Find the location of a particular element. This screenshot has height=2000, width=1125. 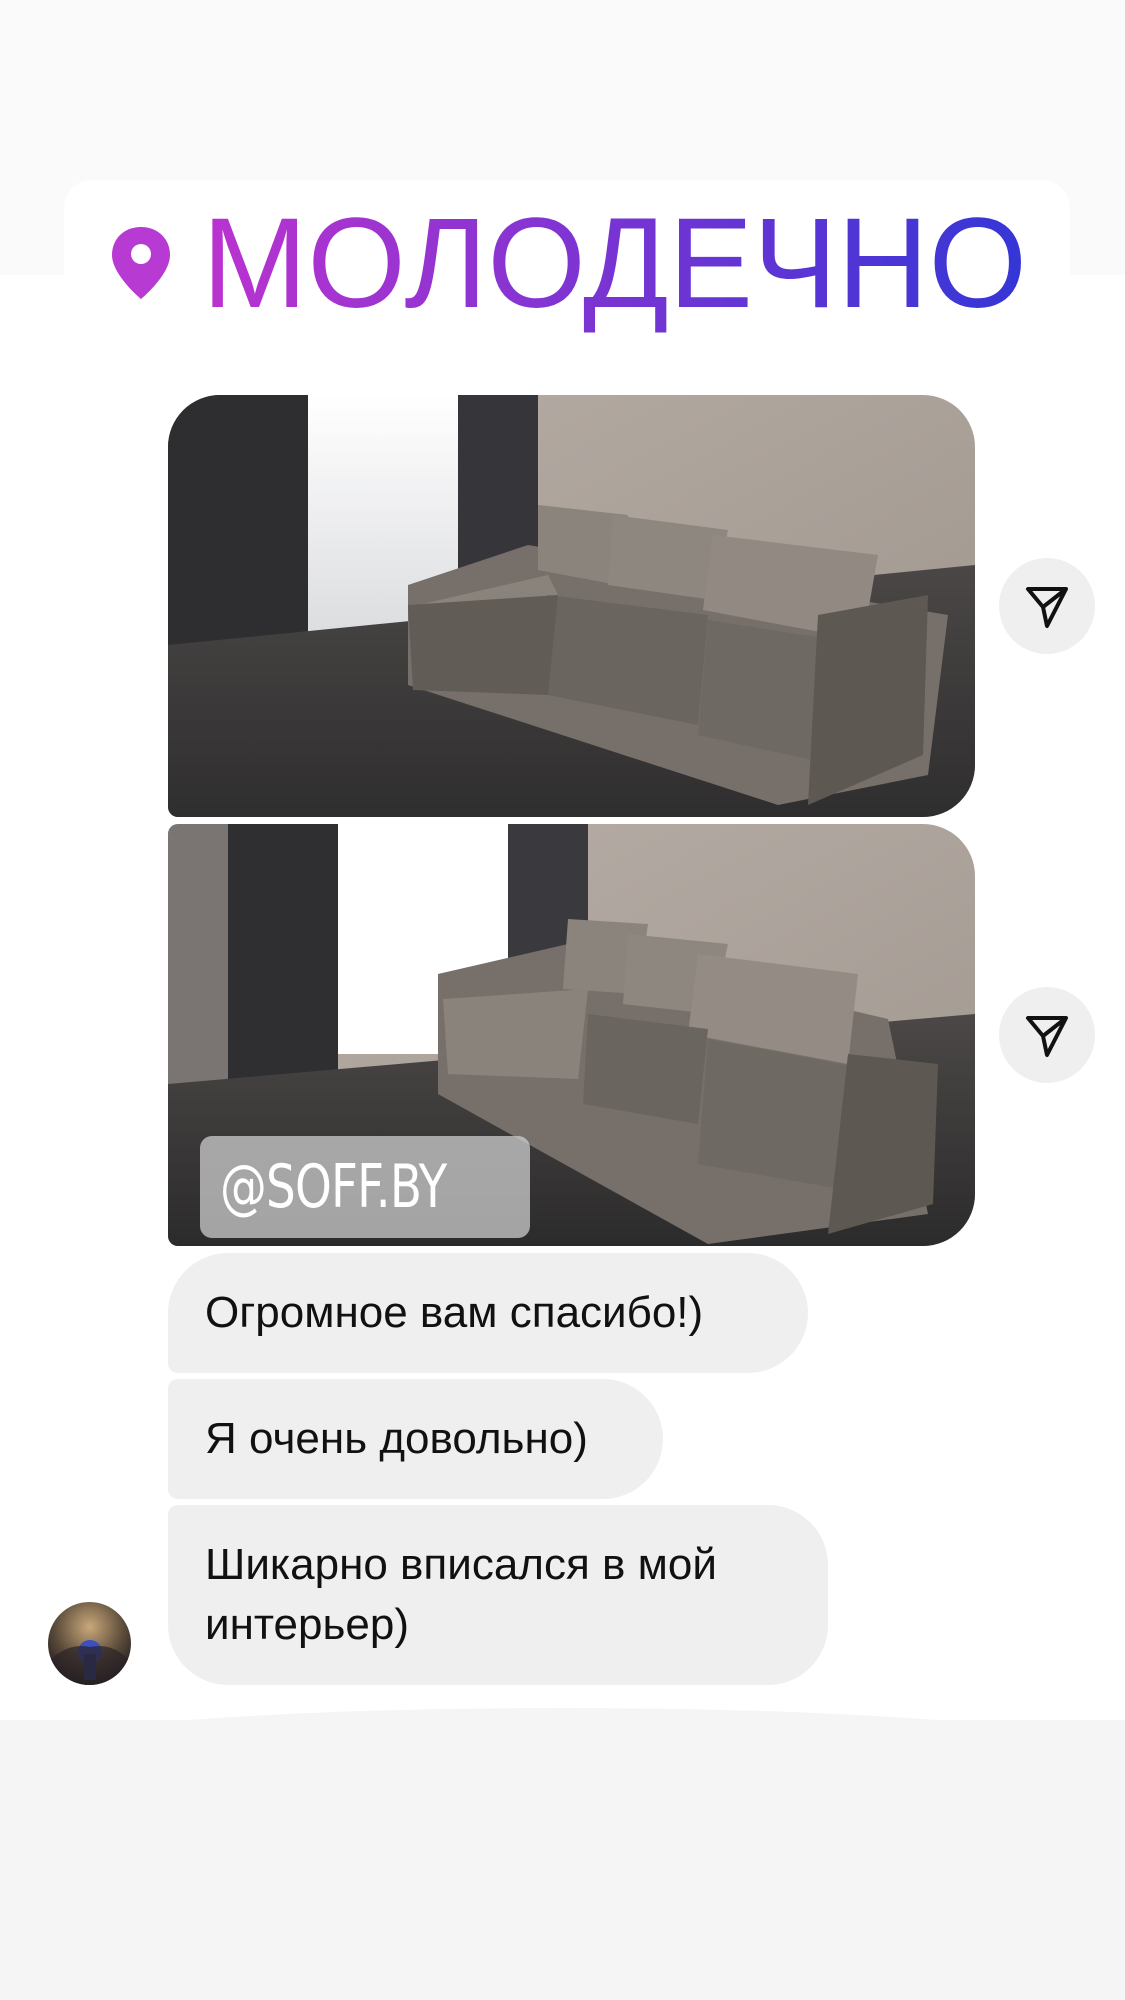

message-text: Я очень довольно) is located at coordinates (396, 1438).